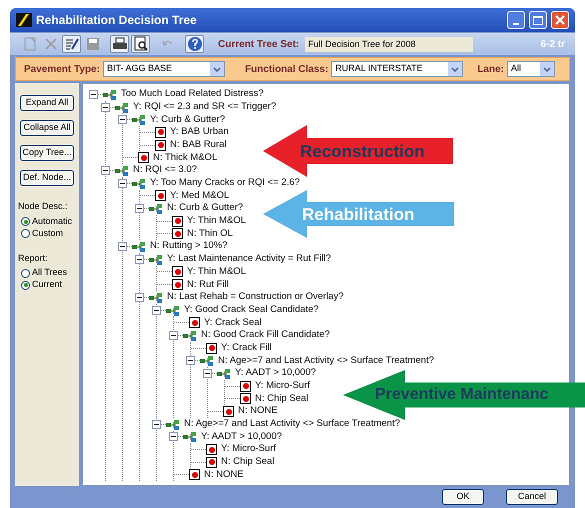  What do you see at coordinates (246, 348) in the screenshot?
I see `tree-node-label: Y: Crack Fill` at bounding box center [246, 348].